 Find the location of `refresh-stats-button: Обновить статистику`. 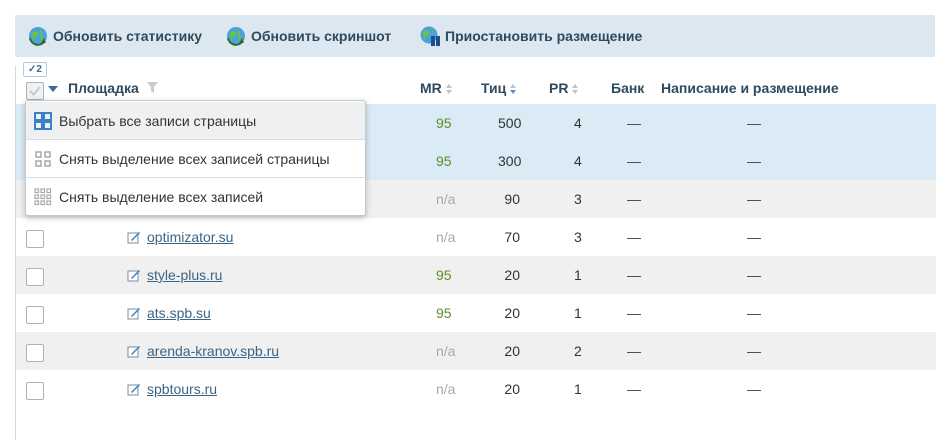

refresh-stats-button: Обновить статистику is located at coordinates (114, 36).